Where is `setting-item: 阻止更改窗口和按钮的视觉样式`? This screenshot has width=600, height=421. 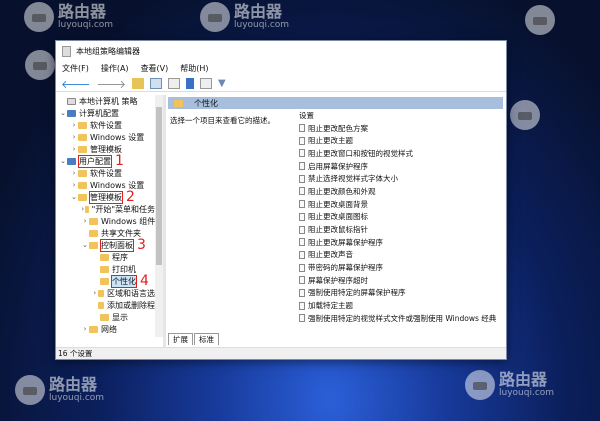
setting-item: 阻止更改窗口和按钮的视觉样式 is located at coordinates (398, 153).